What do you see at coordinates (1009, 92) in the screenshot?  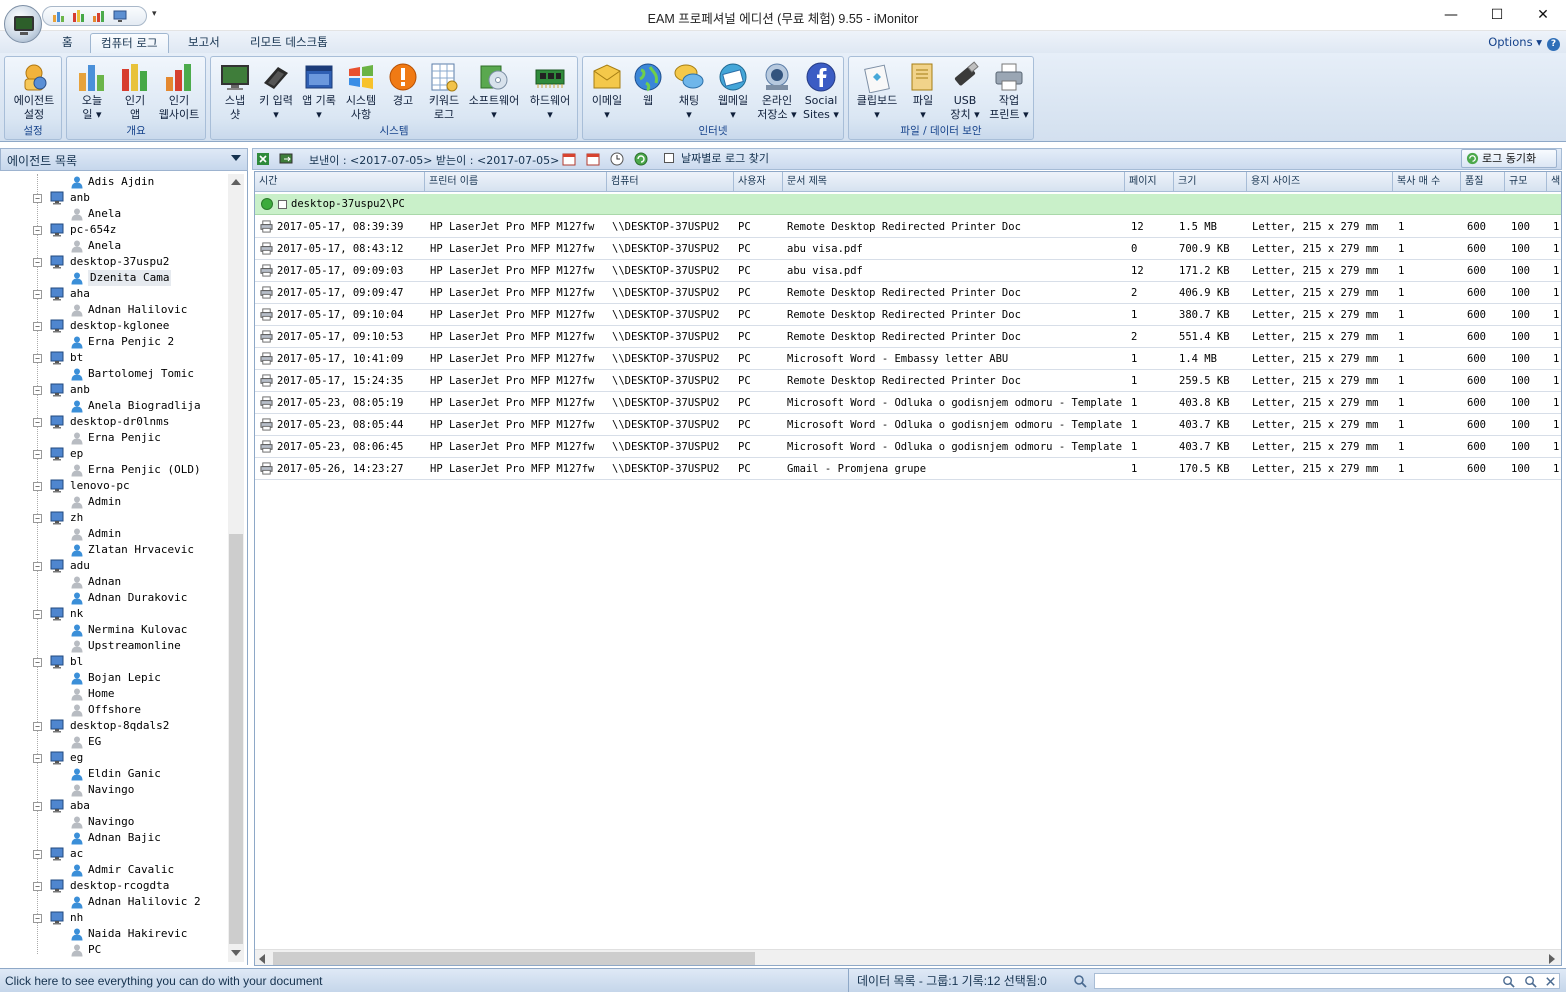 I see `print-job-button: 작업 프린트 ▾` at bounding box center [1009, 92].